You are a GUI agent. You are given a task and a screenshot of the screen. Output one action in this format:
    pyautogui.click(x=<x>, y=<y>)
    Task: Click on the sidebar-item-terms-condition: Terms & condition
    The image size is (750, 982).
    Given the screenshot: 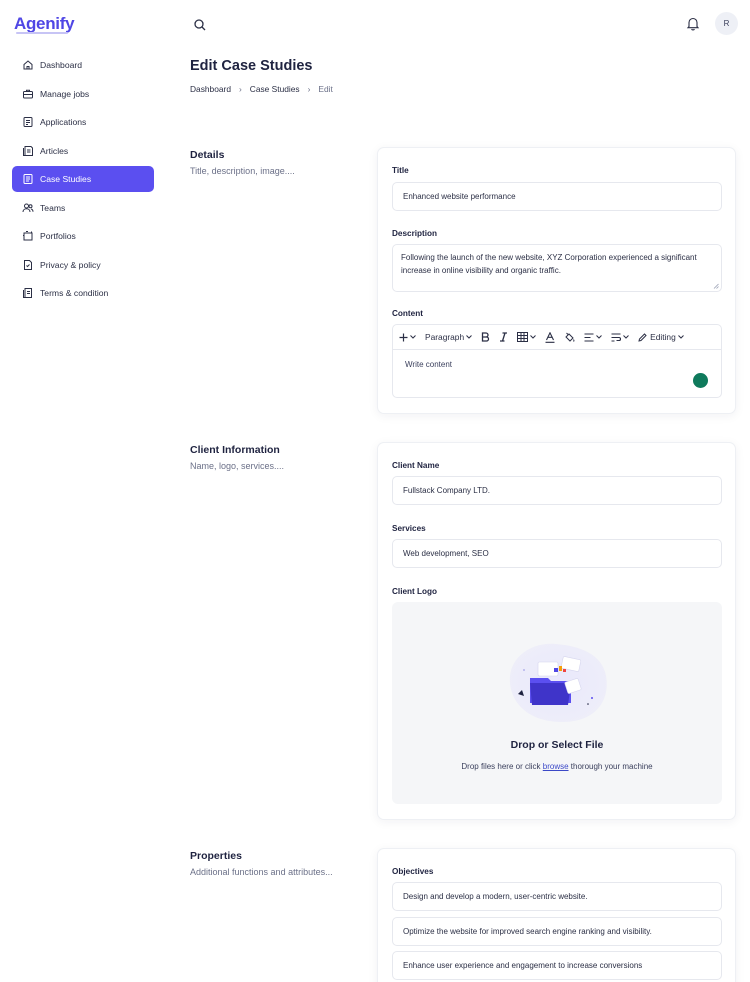 What is the action you would take?
    pyautogui.click(x=83, y=293)
    